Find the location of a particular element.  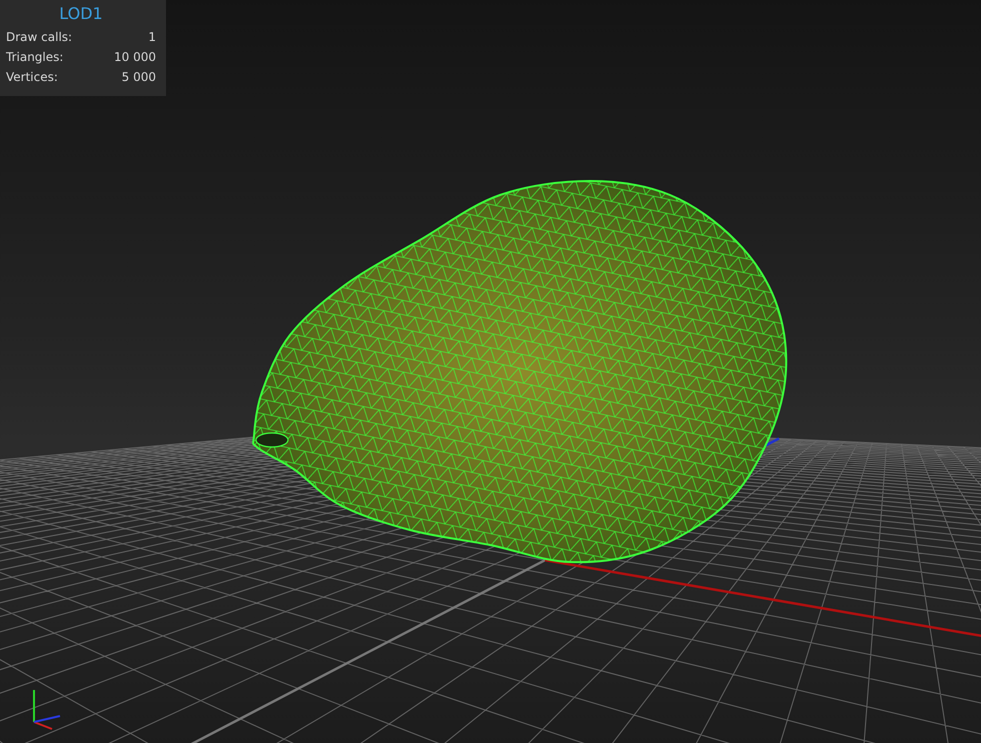

stat-value: 1 is located at coordinates (152, 37).